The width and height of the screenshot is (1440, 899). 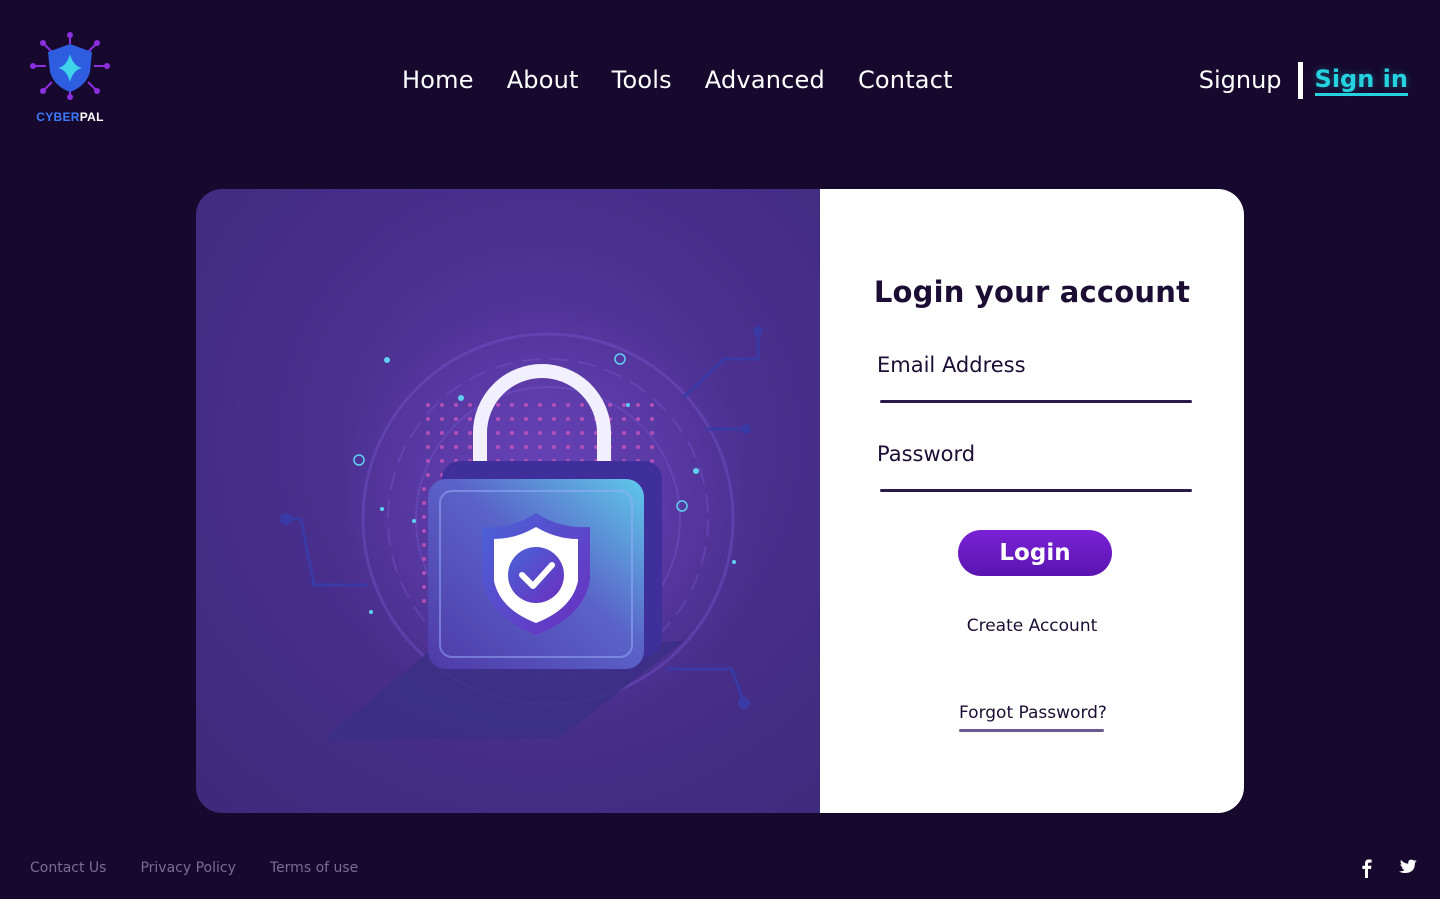 I want to click on shield-network-icon, so click(x=70, y=66).